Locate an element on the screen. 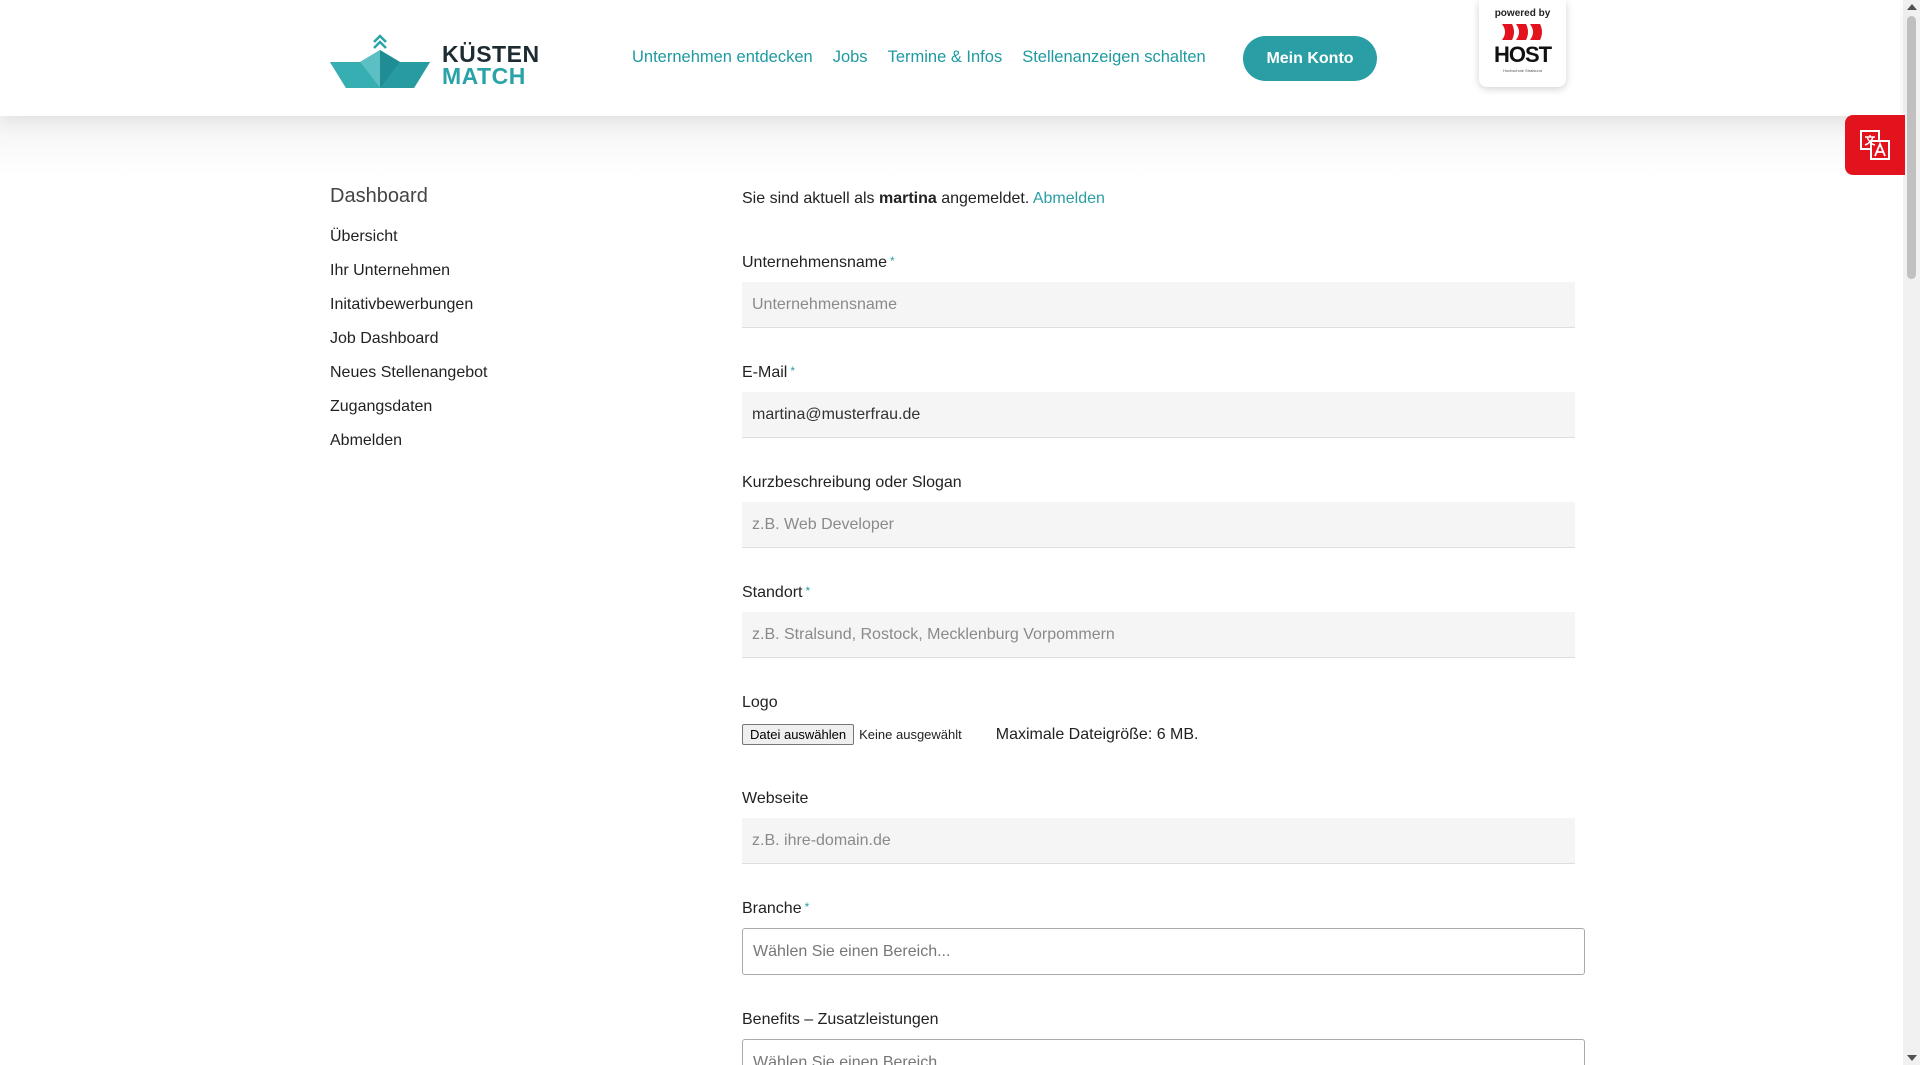 The height and width of the screenshot is (1065, 1920). email-input: martina@musterfrau.de is located at coordinates (1158, 415).